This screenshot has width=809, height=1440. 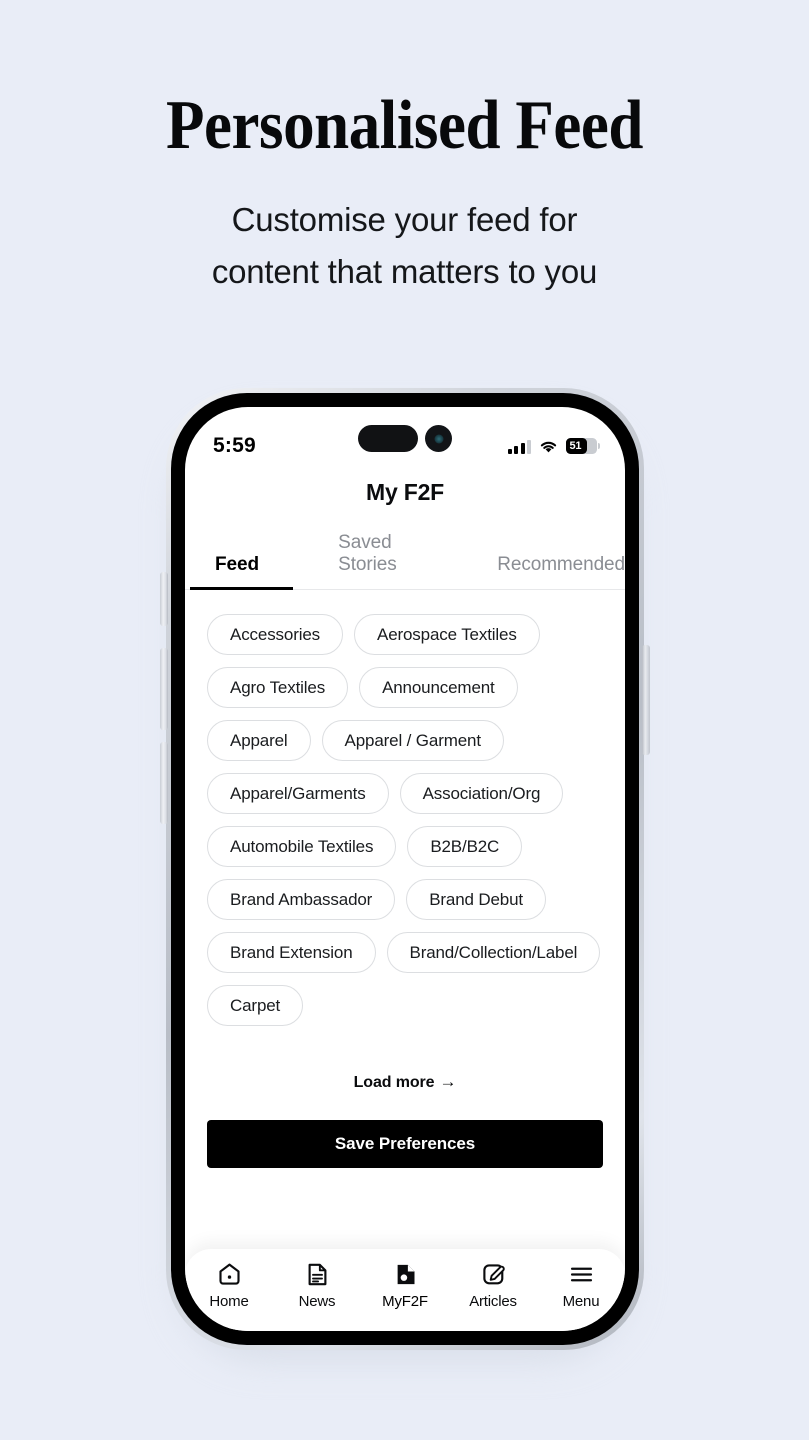 What do you see at coordinates (301, 899) in the screenshot?
I see `category-chip: Brand Ambassador` at bounding box center [301, 899].